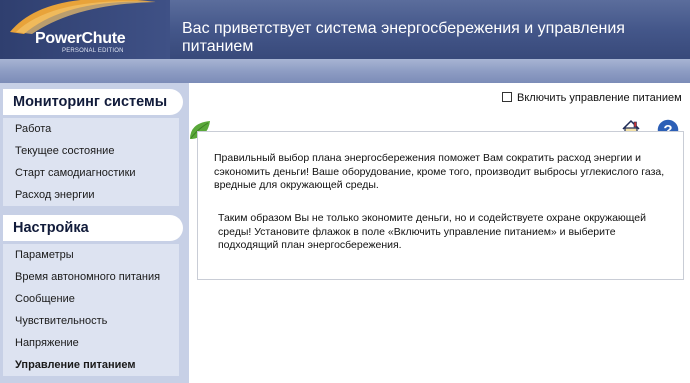 The height and width of the screenshot is (383, 690). I want to click on enable-power-management-label: Включить управление питанием, so click(599, 98).